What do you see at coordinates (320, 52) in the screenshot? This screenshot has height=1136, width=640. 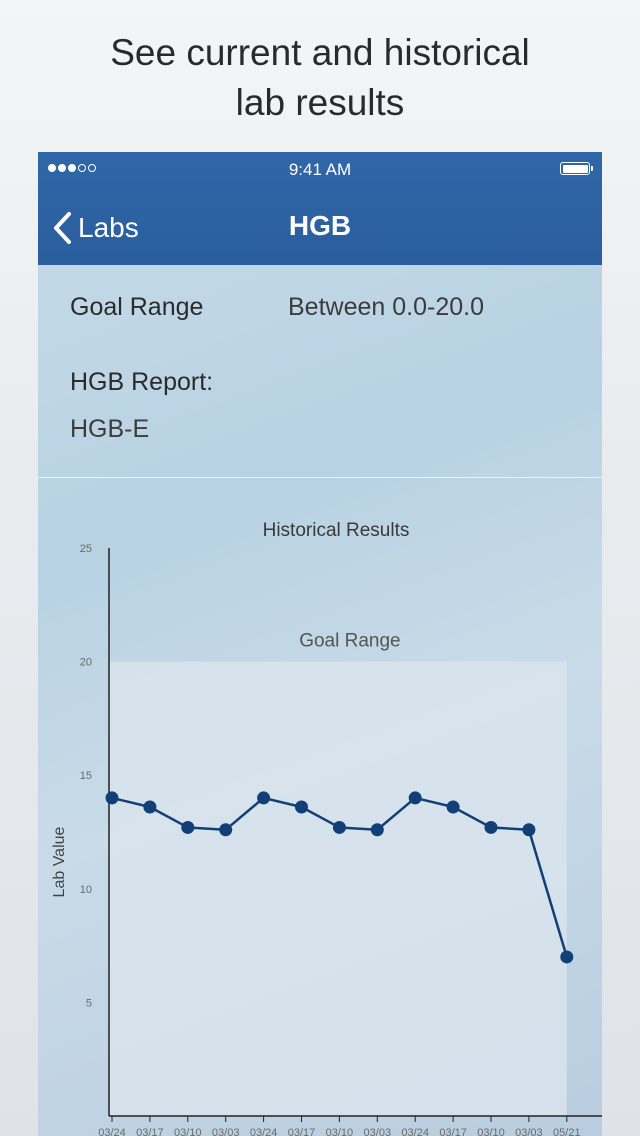 I see `promo-line-1: See current and historical` at bounding box center [320, 52].